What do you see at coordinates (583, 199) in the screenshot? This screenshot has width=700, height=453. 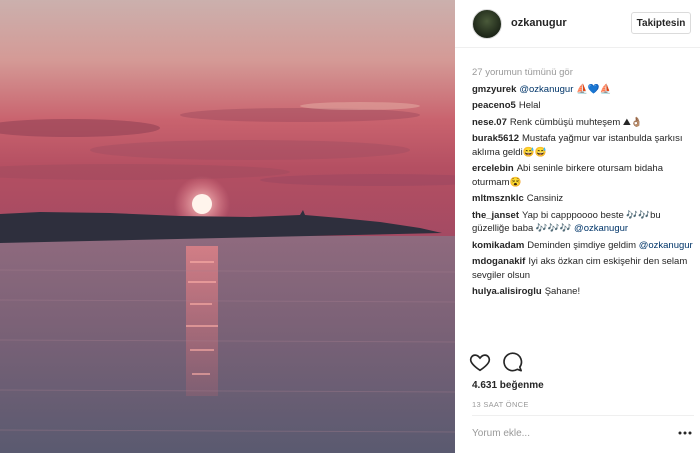 I see `comment-item: mltmsznklc Cansiniz` at bounding box center [583, 199].